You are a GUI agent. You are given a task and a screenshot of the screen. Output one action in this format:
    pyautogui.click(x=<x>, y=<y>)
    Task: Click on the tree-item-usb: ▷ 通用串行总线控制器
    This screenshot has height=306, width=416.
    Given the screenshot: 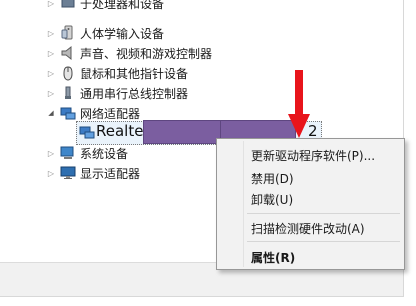 What is the action you would take?
    pyautogui.click(x=117, y=93)
    